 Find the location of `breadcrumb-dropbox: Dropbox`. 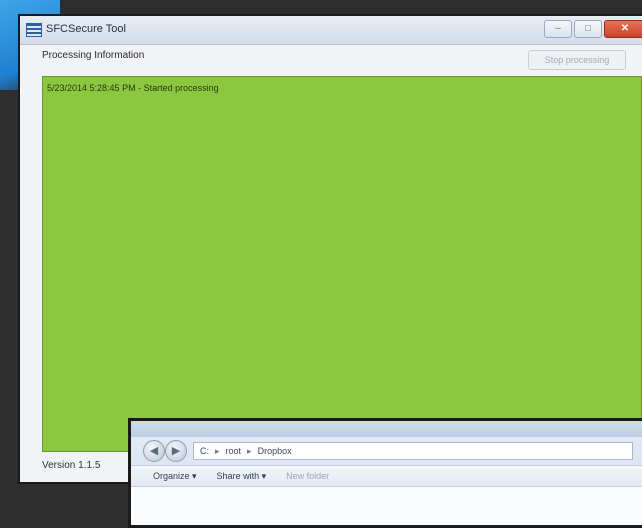

breadcrumb-dropbox: Dropbox is located at coordinates (275, 451).